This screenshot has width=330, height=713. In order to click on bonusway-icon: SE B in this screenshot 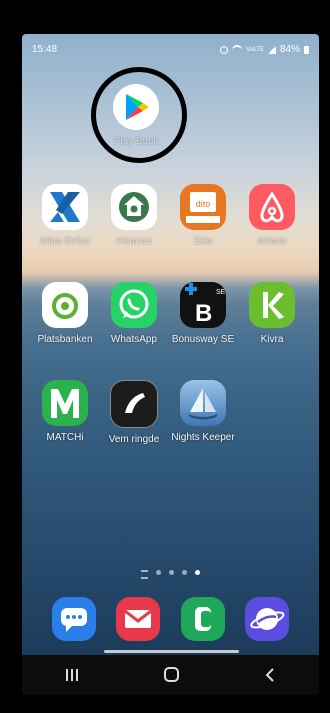, I will do `click(203, 305)`.